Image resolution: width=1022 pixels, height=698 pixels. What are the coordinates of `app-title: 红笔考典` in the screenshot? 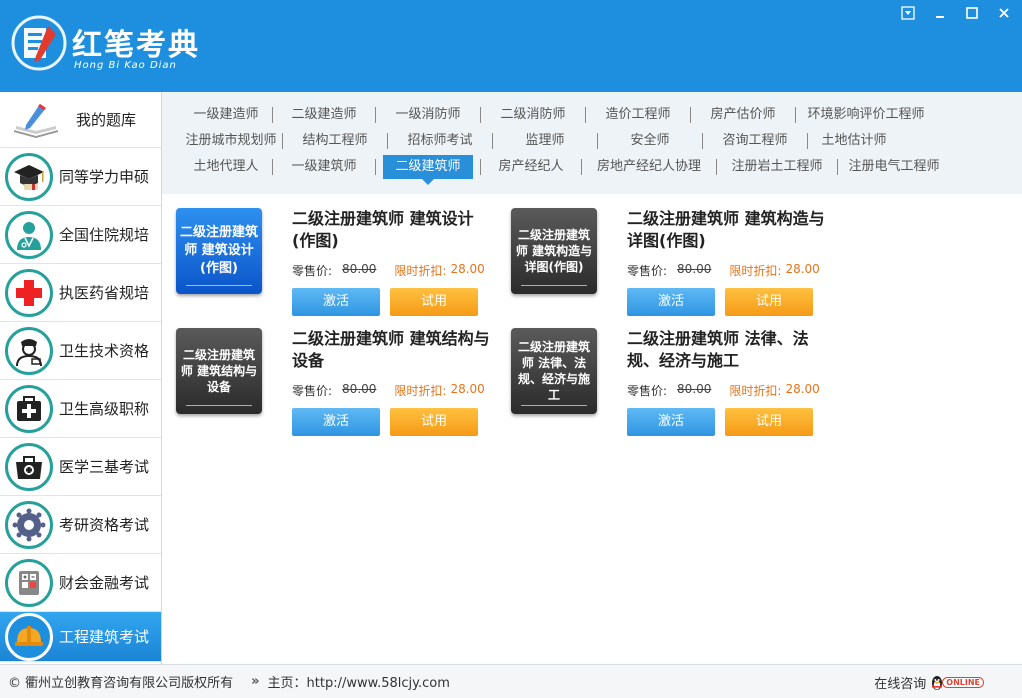 It's located at (136, 45).